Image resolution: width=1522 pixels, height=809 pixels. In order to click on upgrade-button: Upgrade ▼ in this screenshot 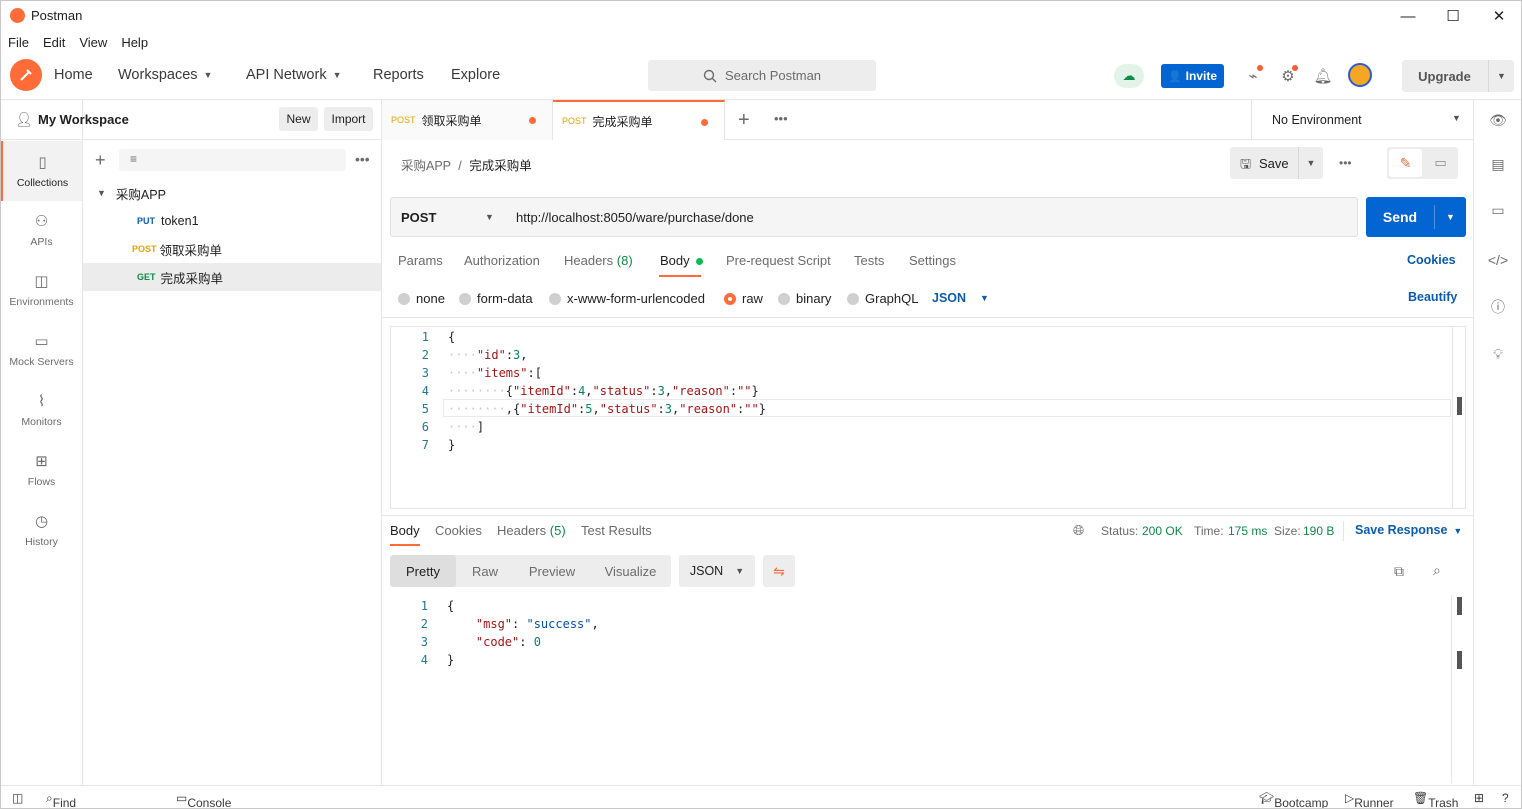, I will do `click(1458, 76)`.